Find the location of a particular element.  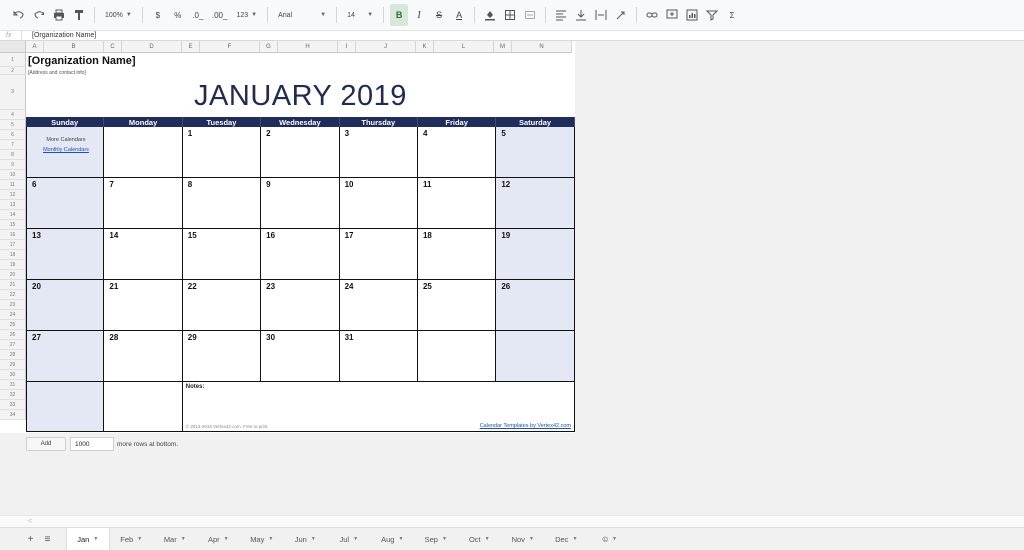

sheet-tab-oct: Oct ▼ is located at coordinates (480, 539).